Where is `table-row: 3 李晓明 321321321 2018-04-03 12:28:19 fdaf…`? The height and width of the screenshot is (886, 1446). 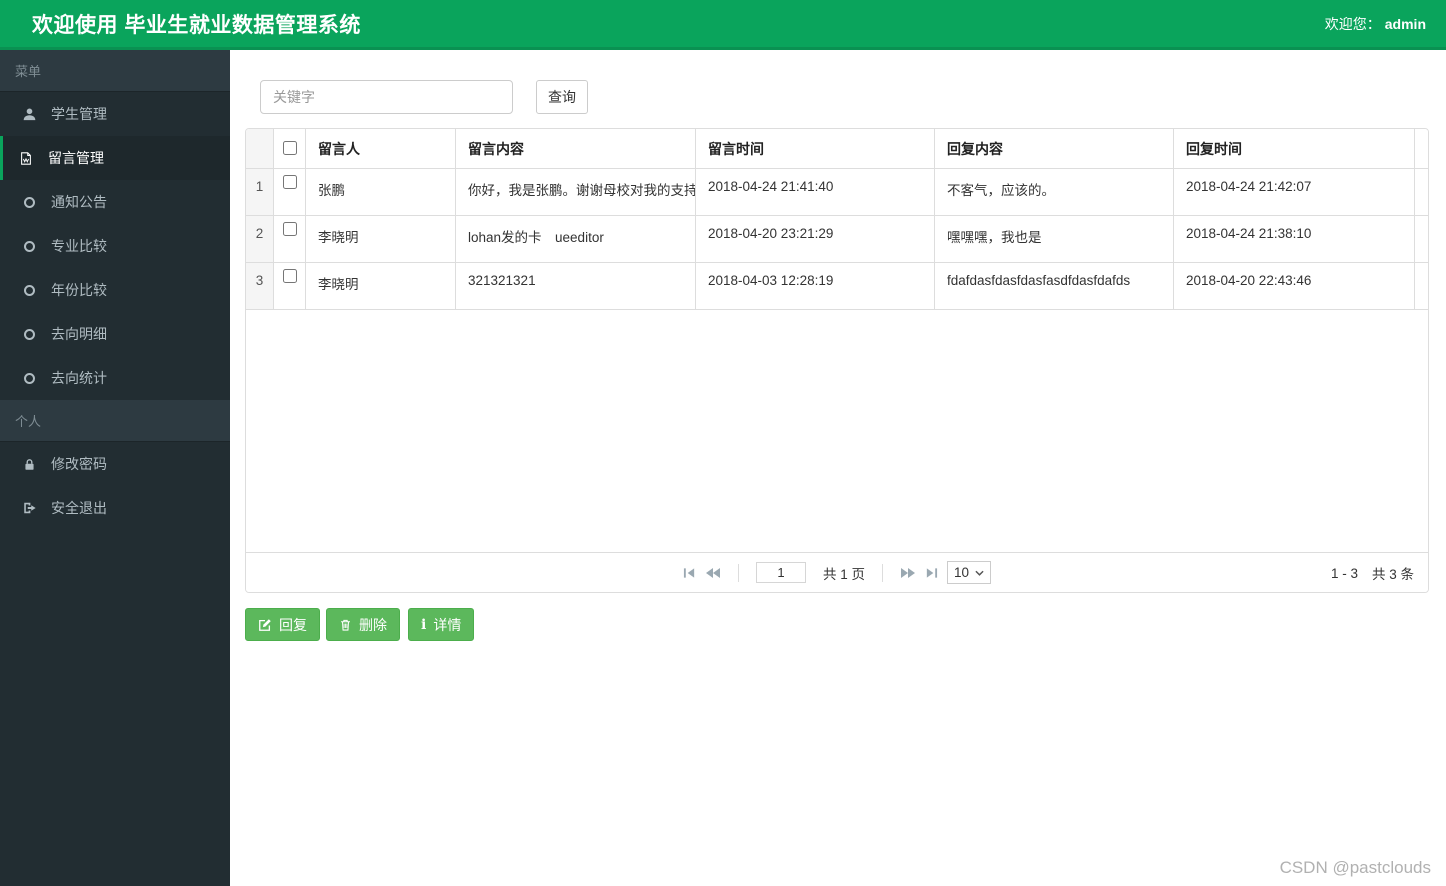
table-row: 3 李晓明 321321321 2018-04-03 12:28:19 fdaf… is located at coordinates (837, 286).